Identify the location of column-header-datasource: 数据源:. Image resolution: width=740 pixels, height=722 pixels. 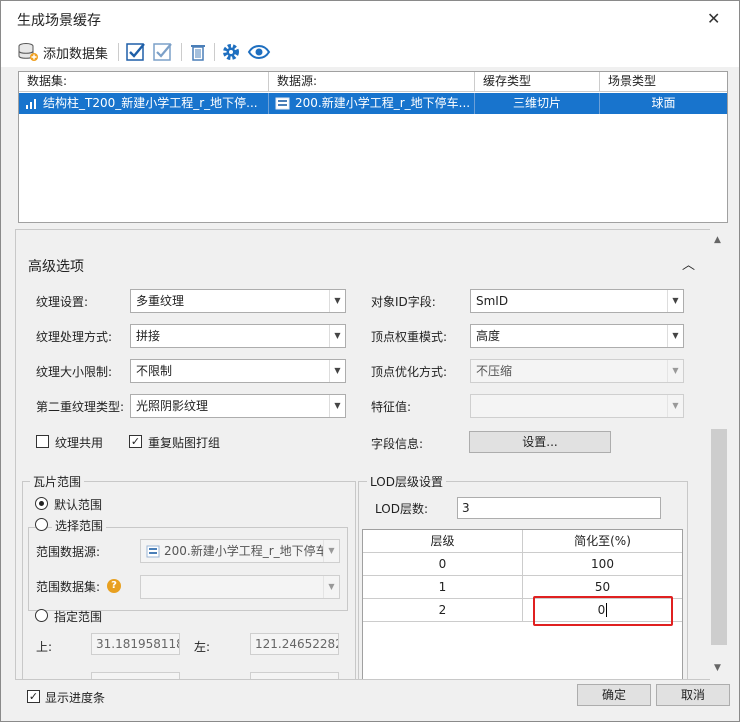
(372, 82).